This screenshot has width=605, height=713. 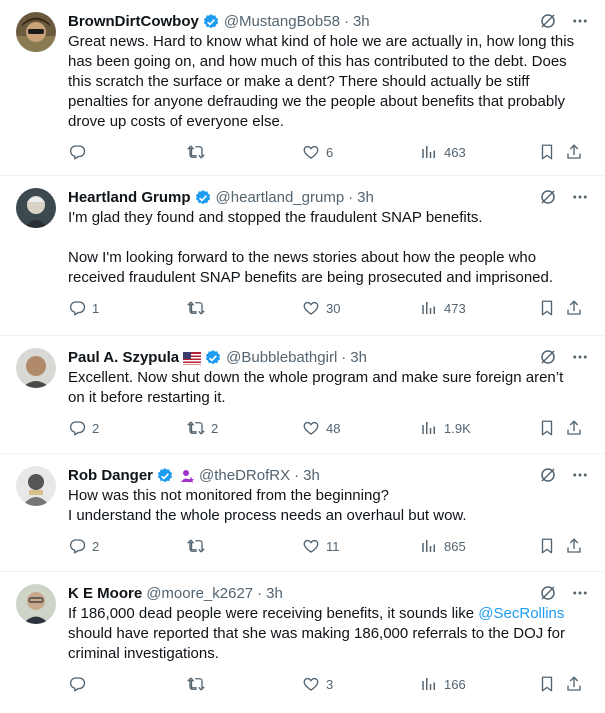 I want to click on tweet-header: Rob Danger @theDRofRX · 3h, so click(x=328, y=476).